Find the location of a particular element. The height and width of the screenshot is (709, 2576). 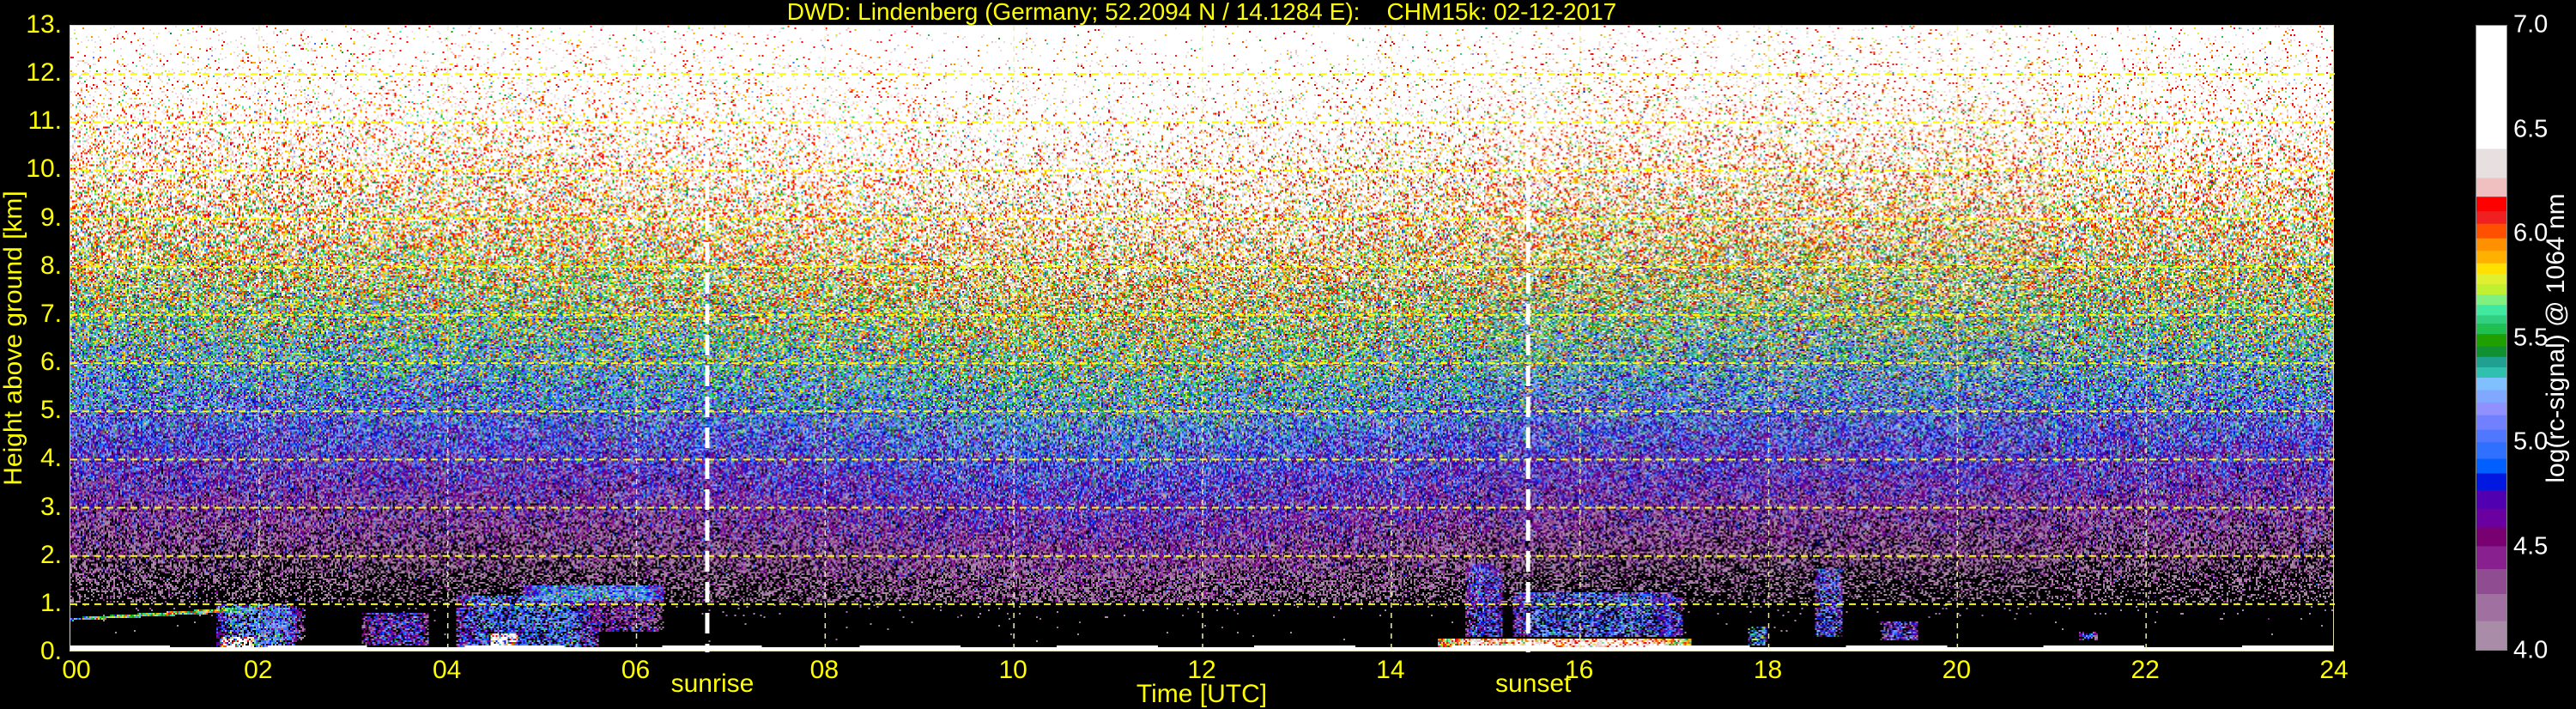

x-tick-label: 04 is located at coordinates (447, 670).